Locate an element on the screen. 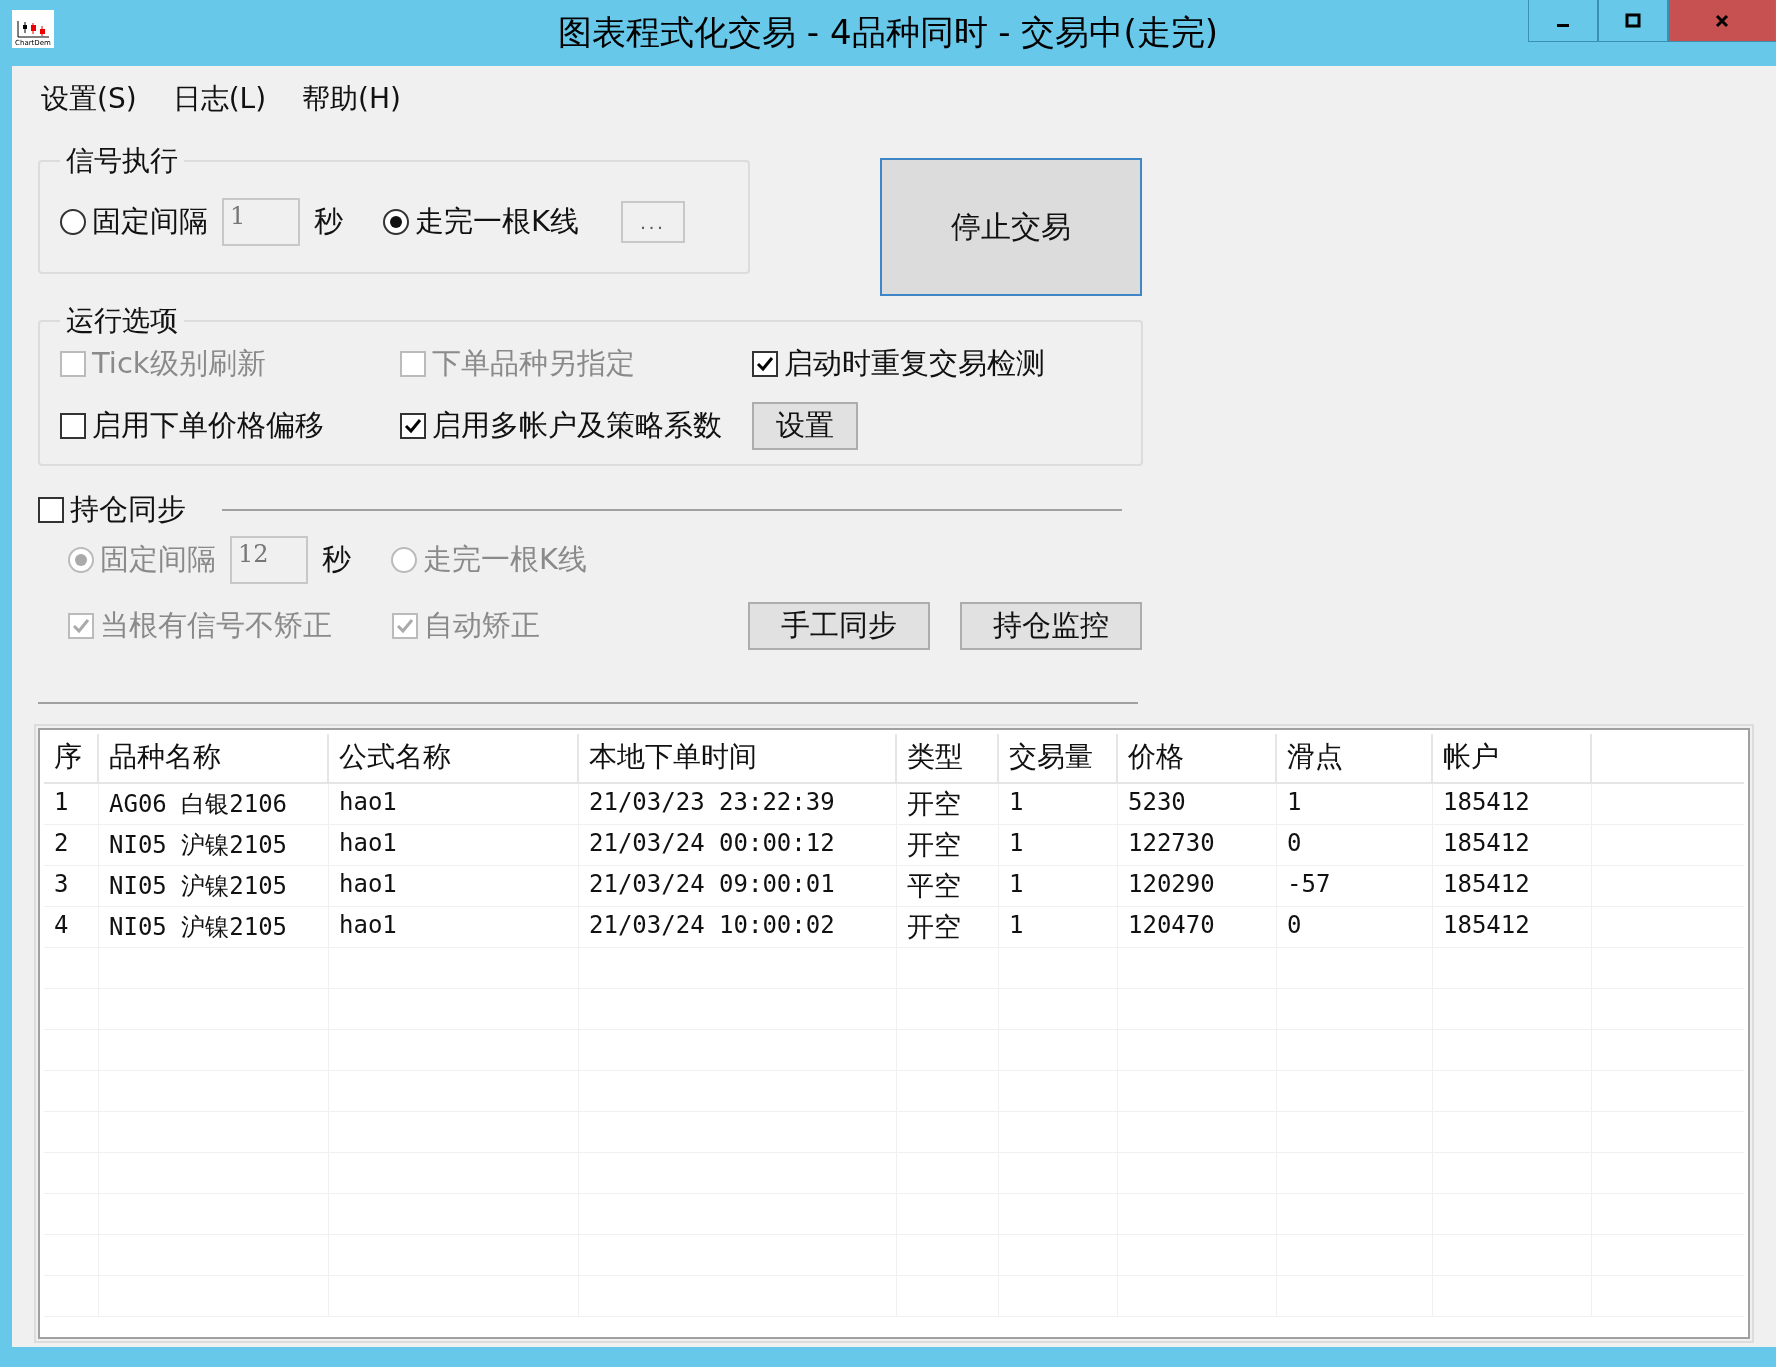  menu-item: 帮助(H) is located at coordinates (351, 99).